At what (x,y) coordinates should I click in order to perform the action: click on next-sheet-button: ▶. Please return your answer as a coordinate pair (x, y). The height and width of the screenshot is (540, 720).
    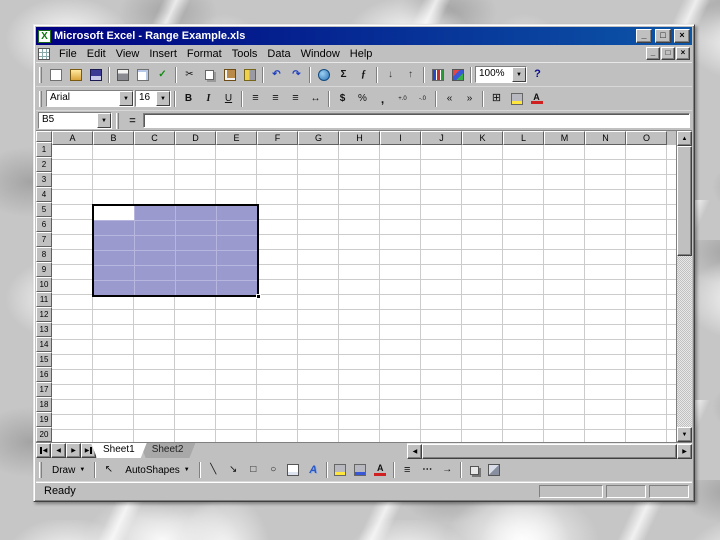
    Looking at the image, I should click on (73, 450).